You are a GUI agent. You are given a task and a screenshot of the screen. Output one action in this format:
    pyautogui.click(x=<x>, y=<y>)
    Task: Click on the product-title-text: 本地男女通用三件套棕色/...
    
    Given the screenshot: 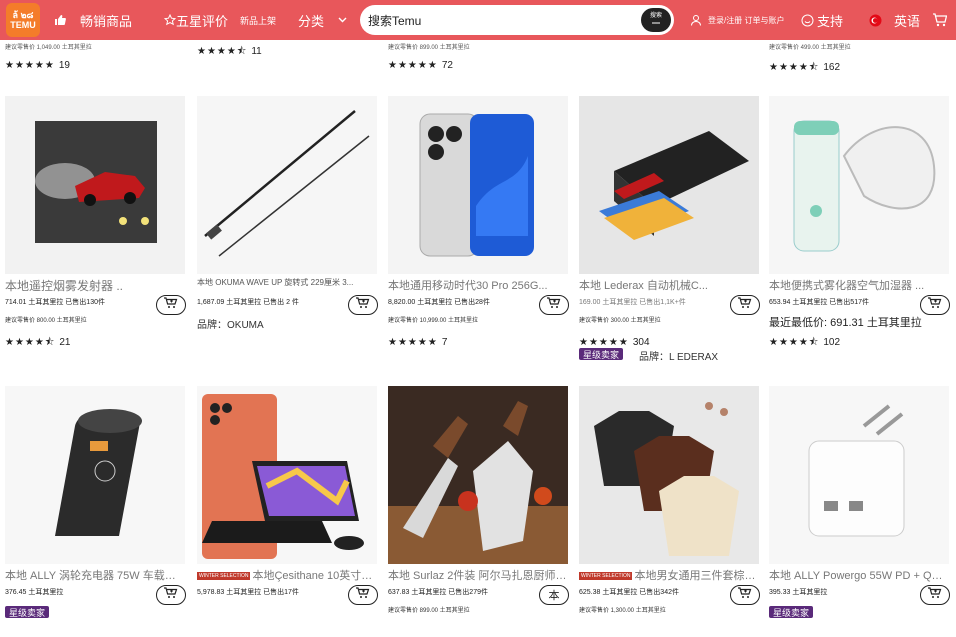 What is the action you would take?
    pyautogui.click(x=696, y=576)
    